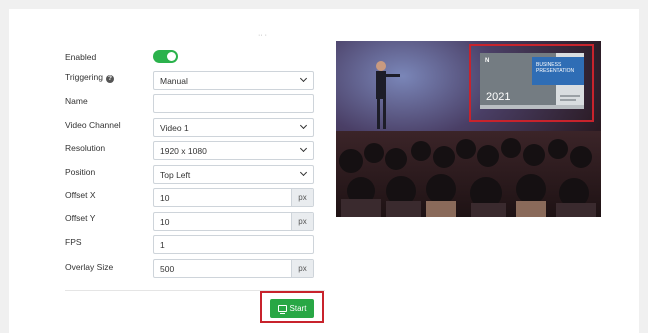 The width and height of the screenshot is (648, 333). I want to click on fps-value: 1, so click(162, 245).